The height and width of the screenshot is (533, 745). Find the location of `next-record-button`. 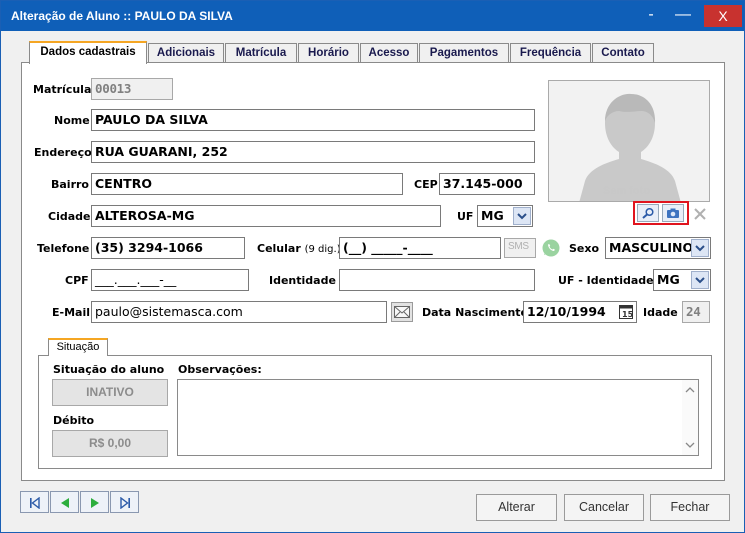

next-record-button is located at coordinates (94, 502).